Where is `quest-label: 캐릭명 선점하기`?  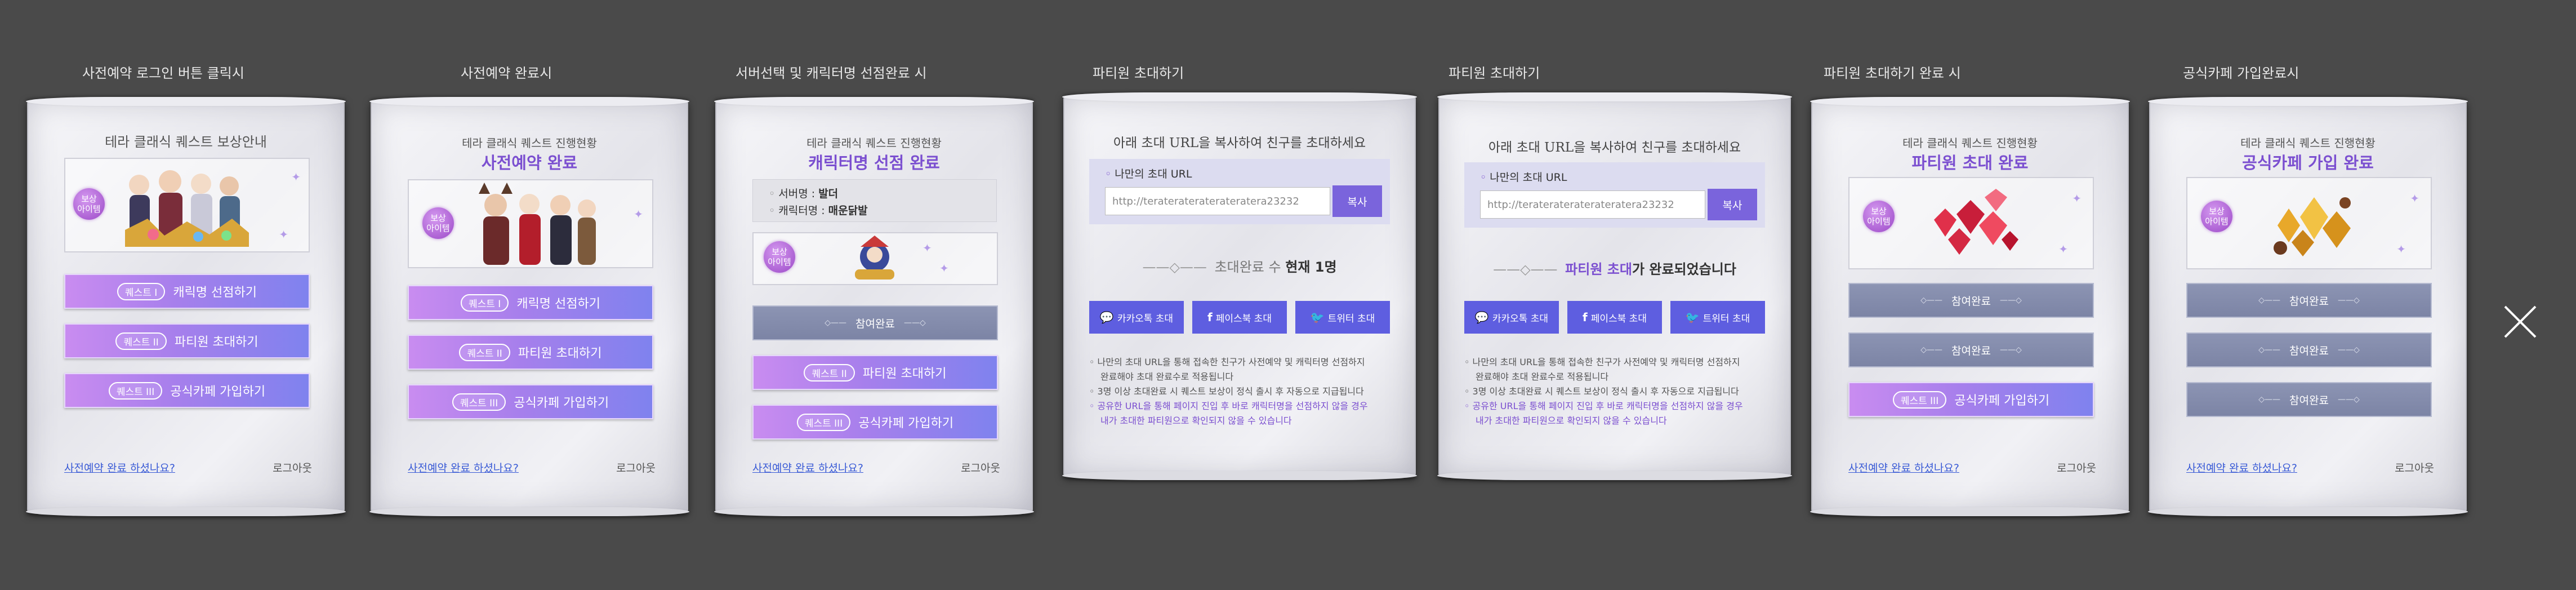
quest-label: 캐릭명 선점하기 is located at coordinates (215, 293).